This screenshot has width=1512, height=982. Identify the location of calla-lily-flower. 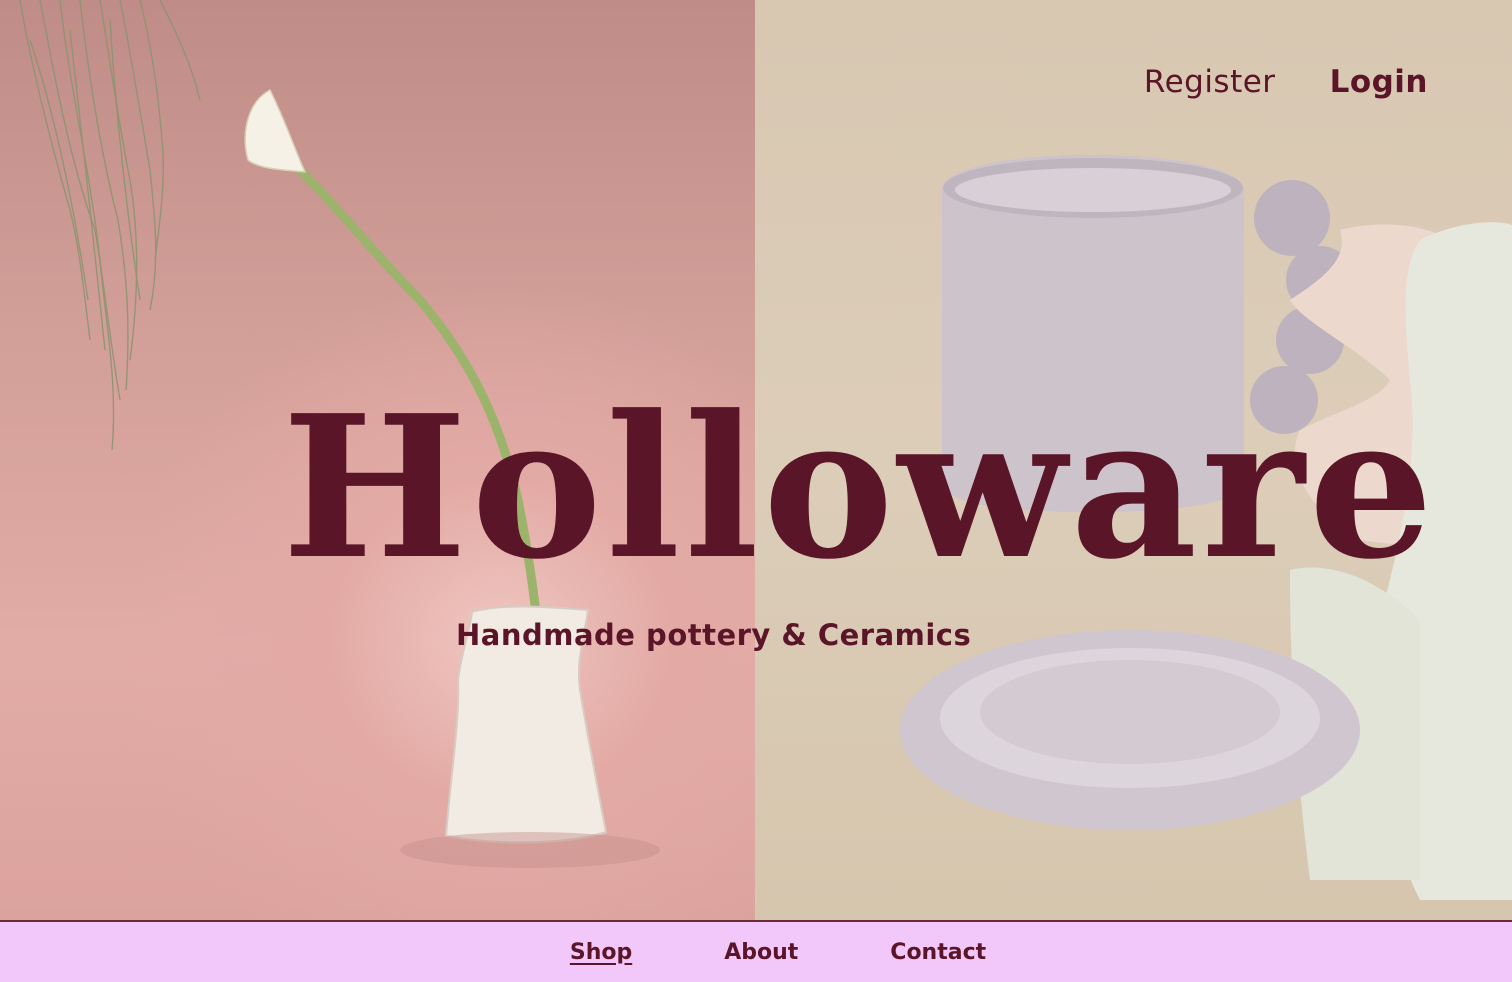
(275, 130).